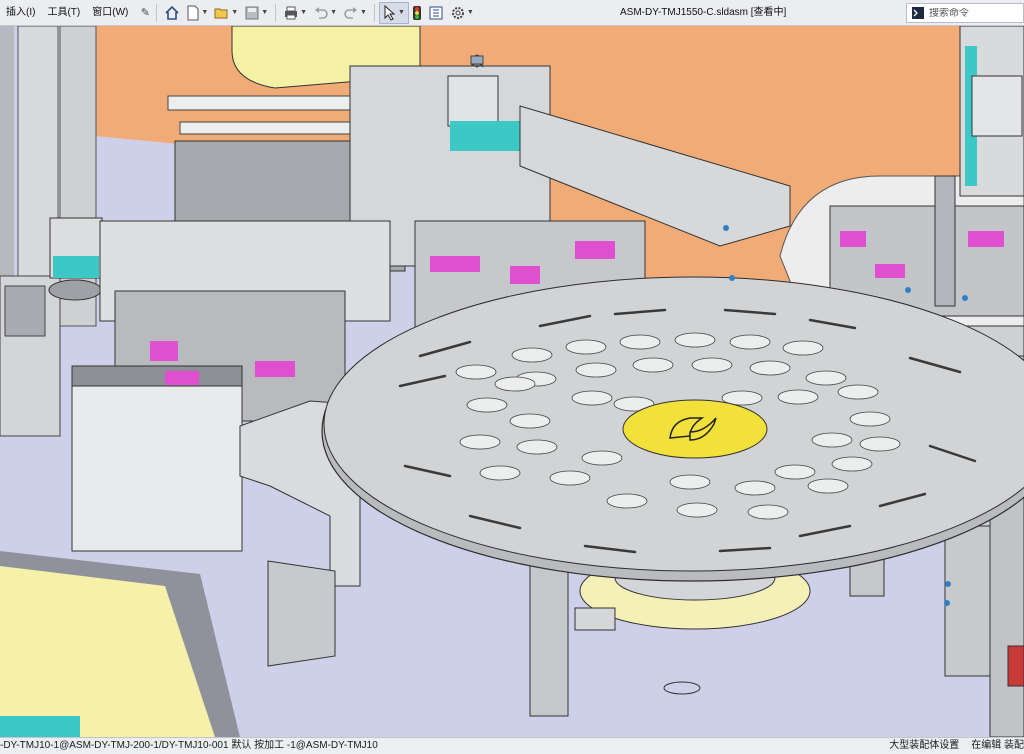 This screenshot has width=1024, height=754. Describe the element at coordinates (390, 12) in the screenshot. I see `cursor-arrow-icon` at that location.